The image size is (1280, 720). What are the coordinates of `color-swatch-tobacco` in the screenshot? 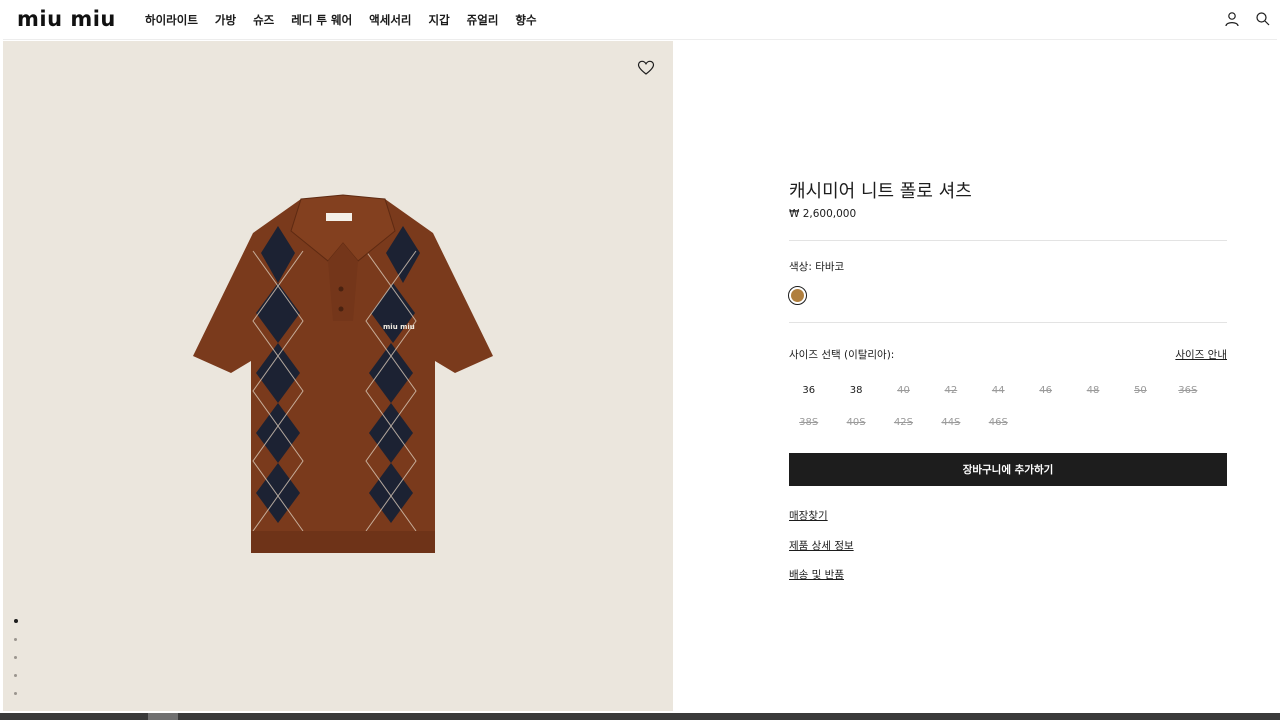 It's located at (797, 295).